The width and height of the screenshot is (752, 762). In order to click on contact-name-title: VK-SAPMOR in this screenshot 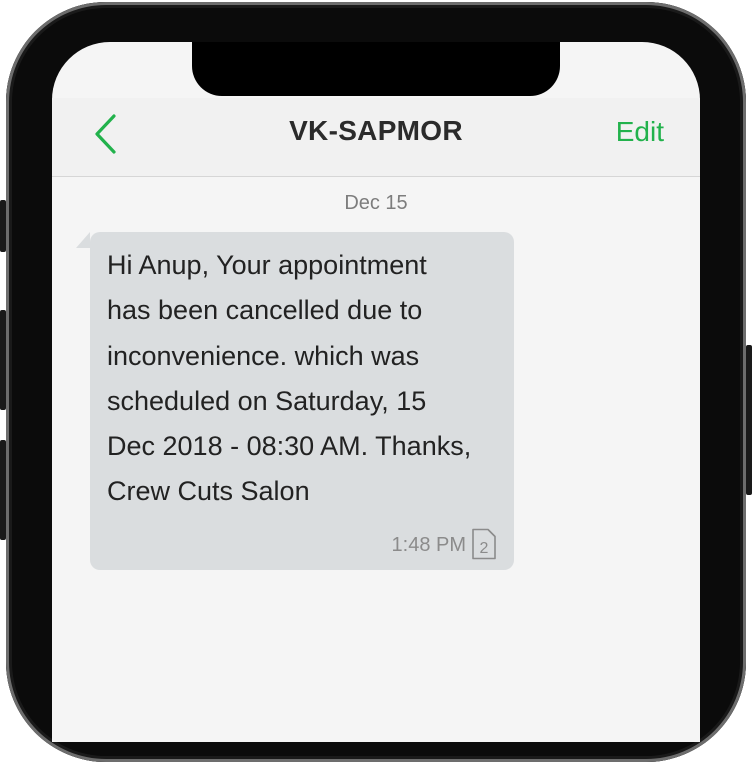, I will do `click(376, 130)`.